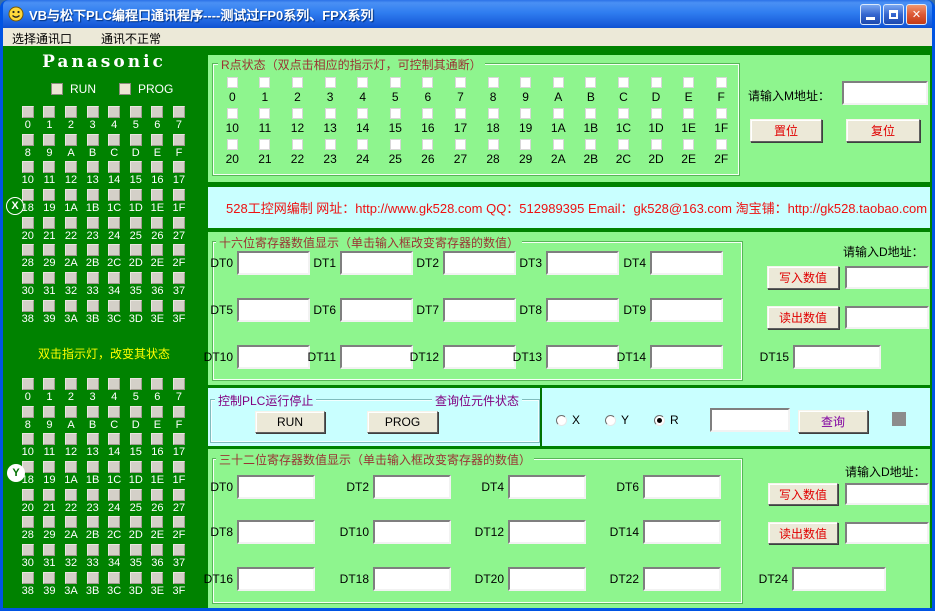 The height and width of the screenshot is (611, 935). What do you see at coordinates (803, 494) in the screenshot?
I see `reg32-write-button: 写入数值` at bounding box center [803, 494].